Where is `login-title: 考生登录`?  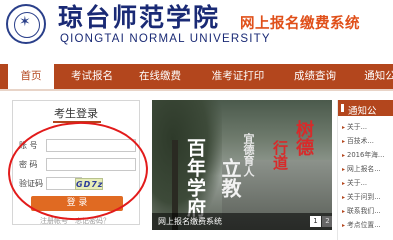
login-title: 考生登录 is located at coordinates (76, 113).